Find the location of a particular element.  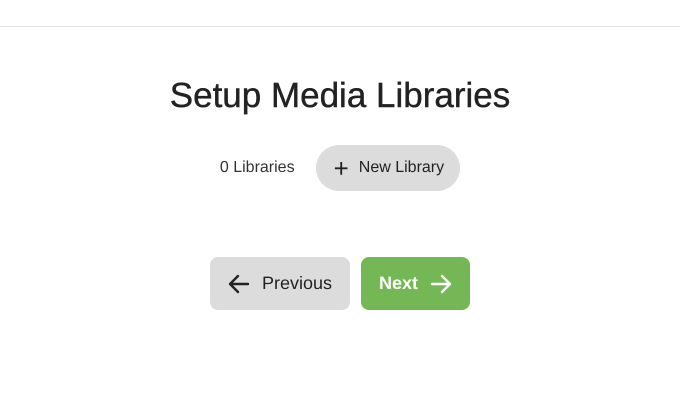

page-title: Setup Media Libraries is located at coordinates (340, 96).